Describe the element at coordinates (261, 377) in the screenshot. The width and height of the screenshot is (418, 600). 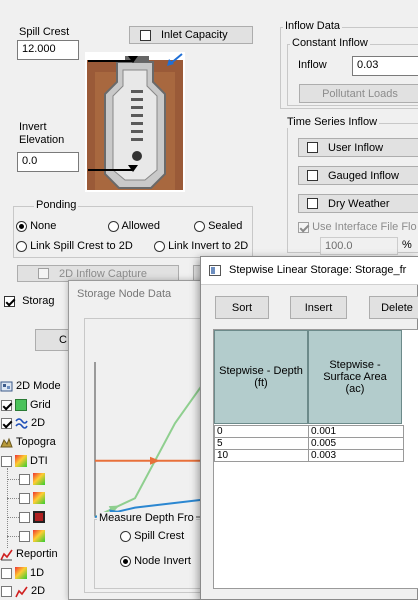
I see `stepwise-header-depth: Stepwise - Depth (ft)` at that location.